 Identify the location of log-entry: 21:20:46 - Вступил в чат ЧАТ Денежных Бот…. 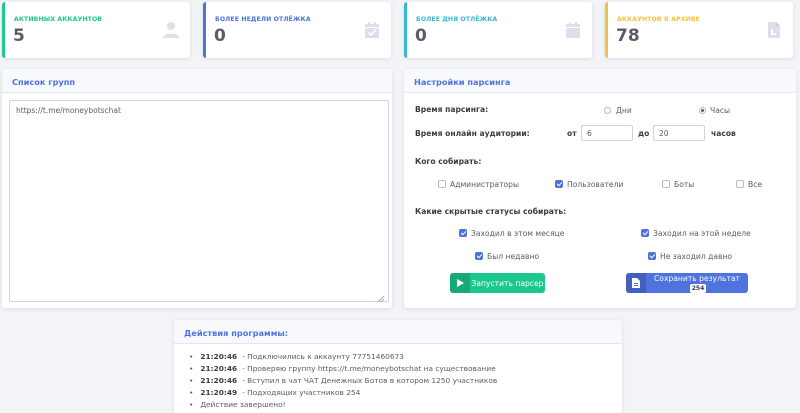
(343, 381).